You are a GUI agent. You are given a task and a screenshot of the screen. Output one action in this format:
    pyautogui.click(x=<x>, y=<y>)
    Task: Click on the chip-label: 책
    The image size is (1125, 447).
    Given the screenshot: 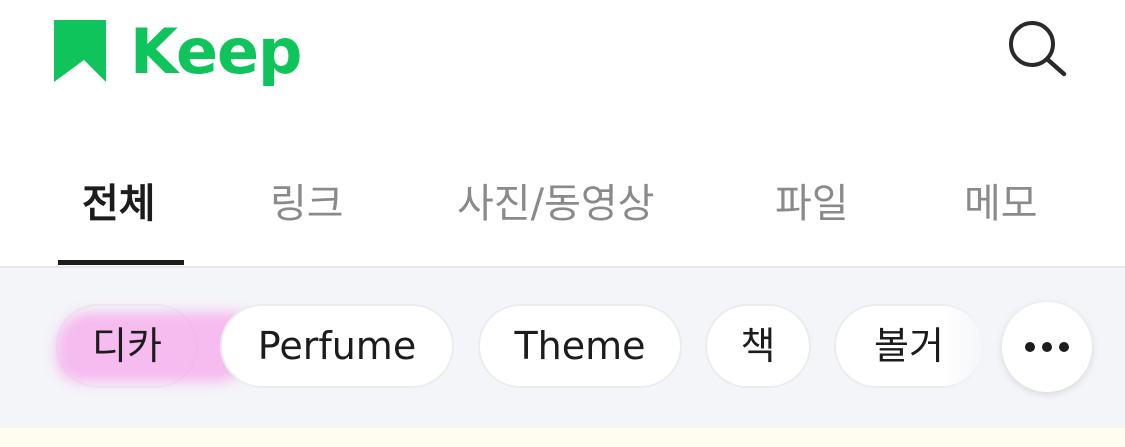 What is the action you would take?
    pyautogui.click(x=758, y=346)
    